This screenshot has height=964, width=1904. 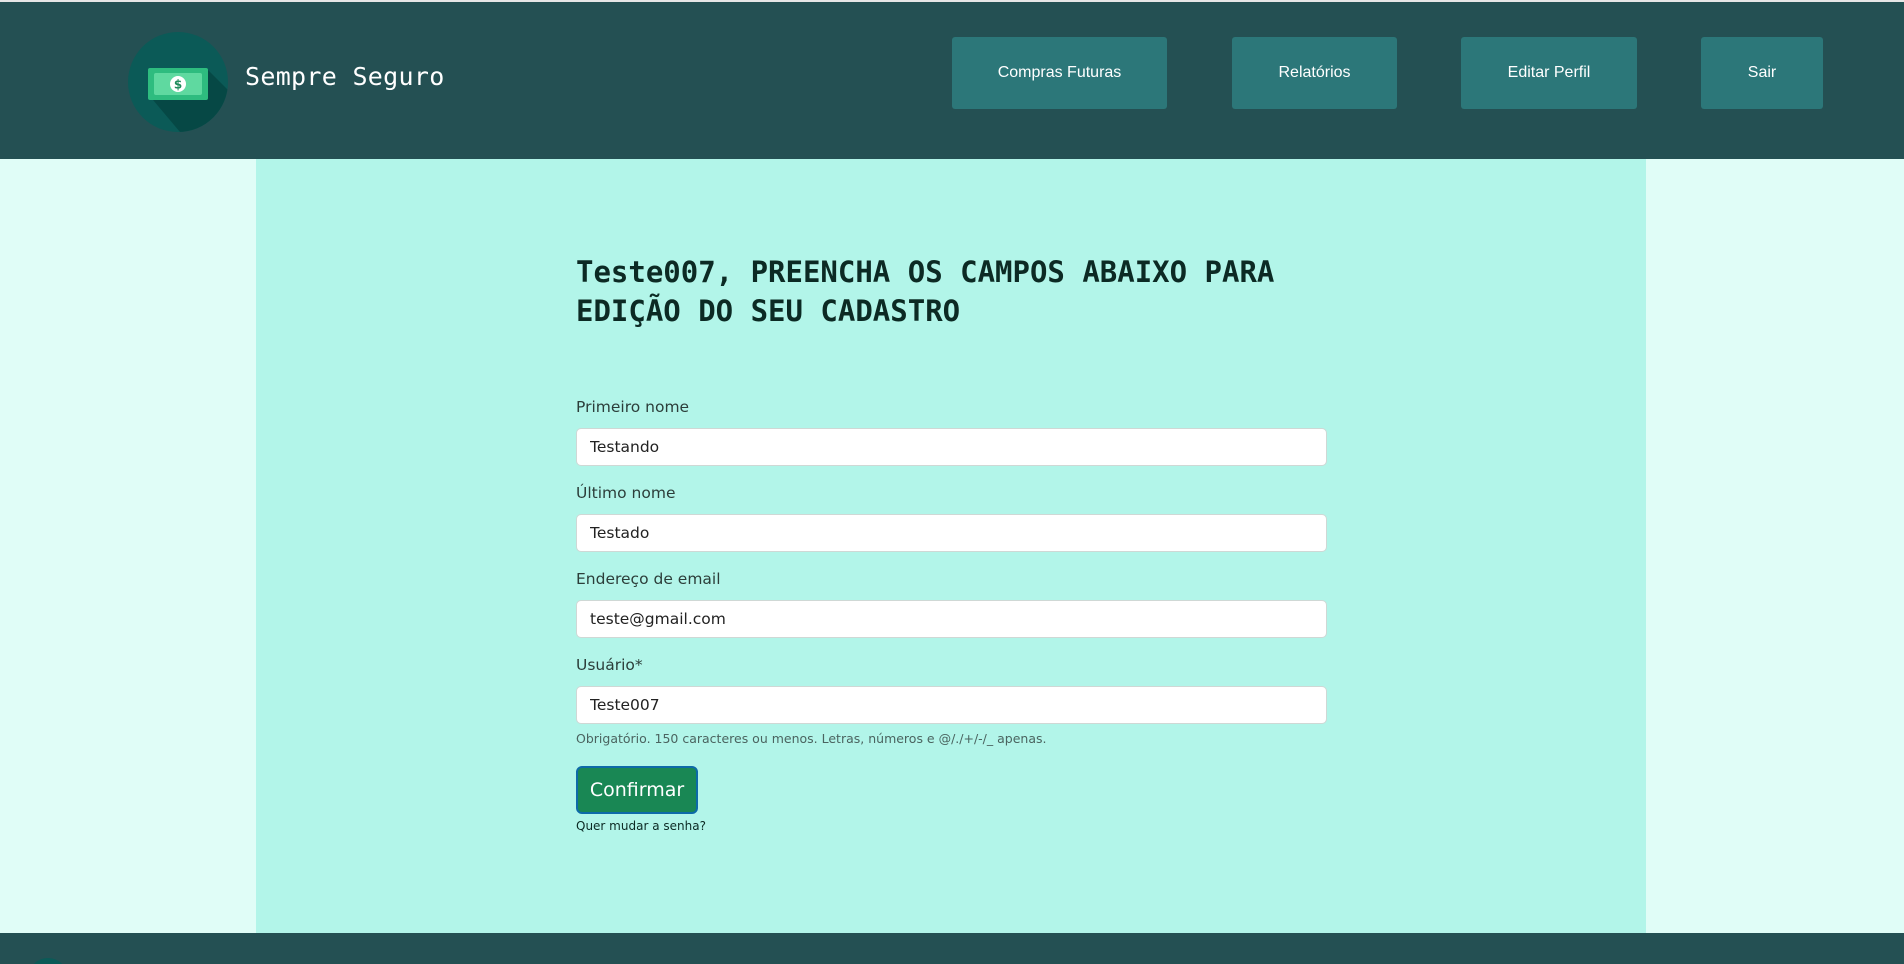 What do you see at coordinates (951, 705) in the screenshot?
I see `username-input` at bounding box center [951, 705].